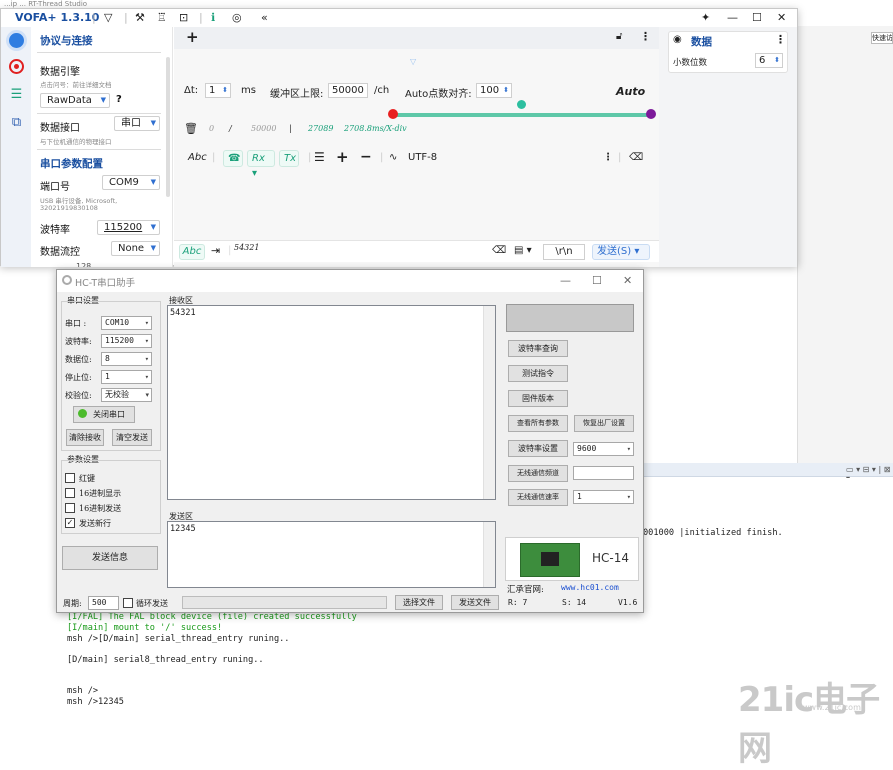 The image size is (893, 770). I want to click on baud-query-button: 波特率查询, so click(538, 348).